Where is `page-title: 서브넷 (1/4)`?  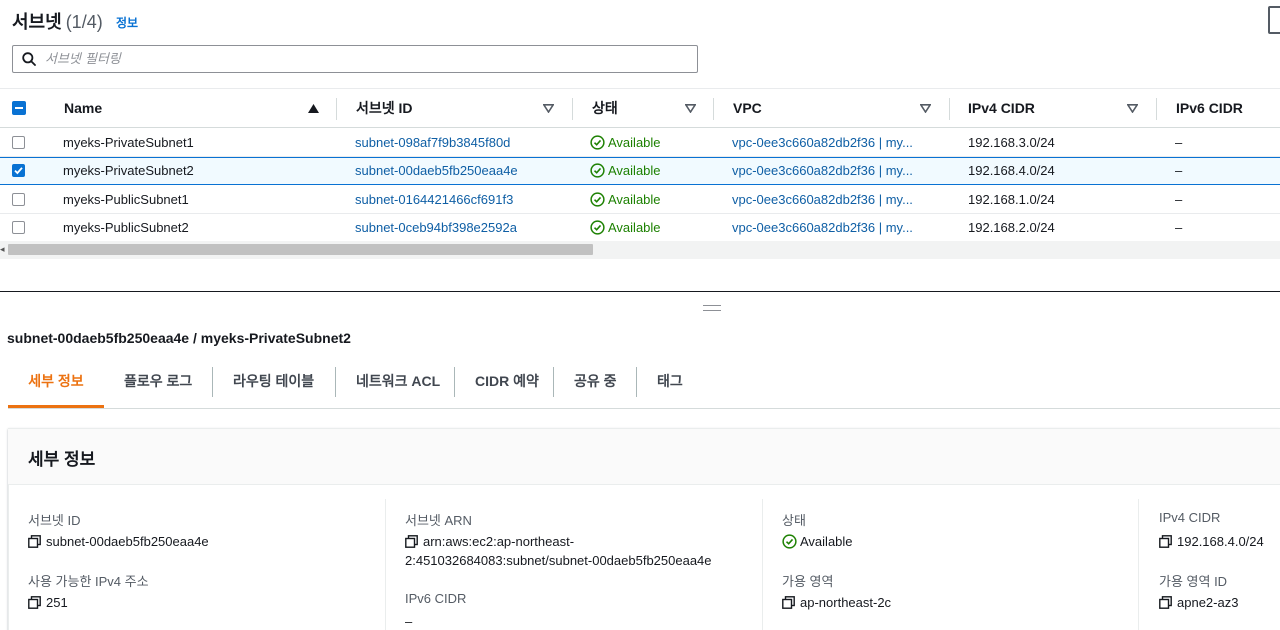
page-title: 서브넷 (1/4) is located at coordinates (57, 21).